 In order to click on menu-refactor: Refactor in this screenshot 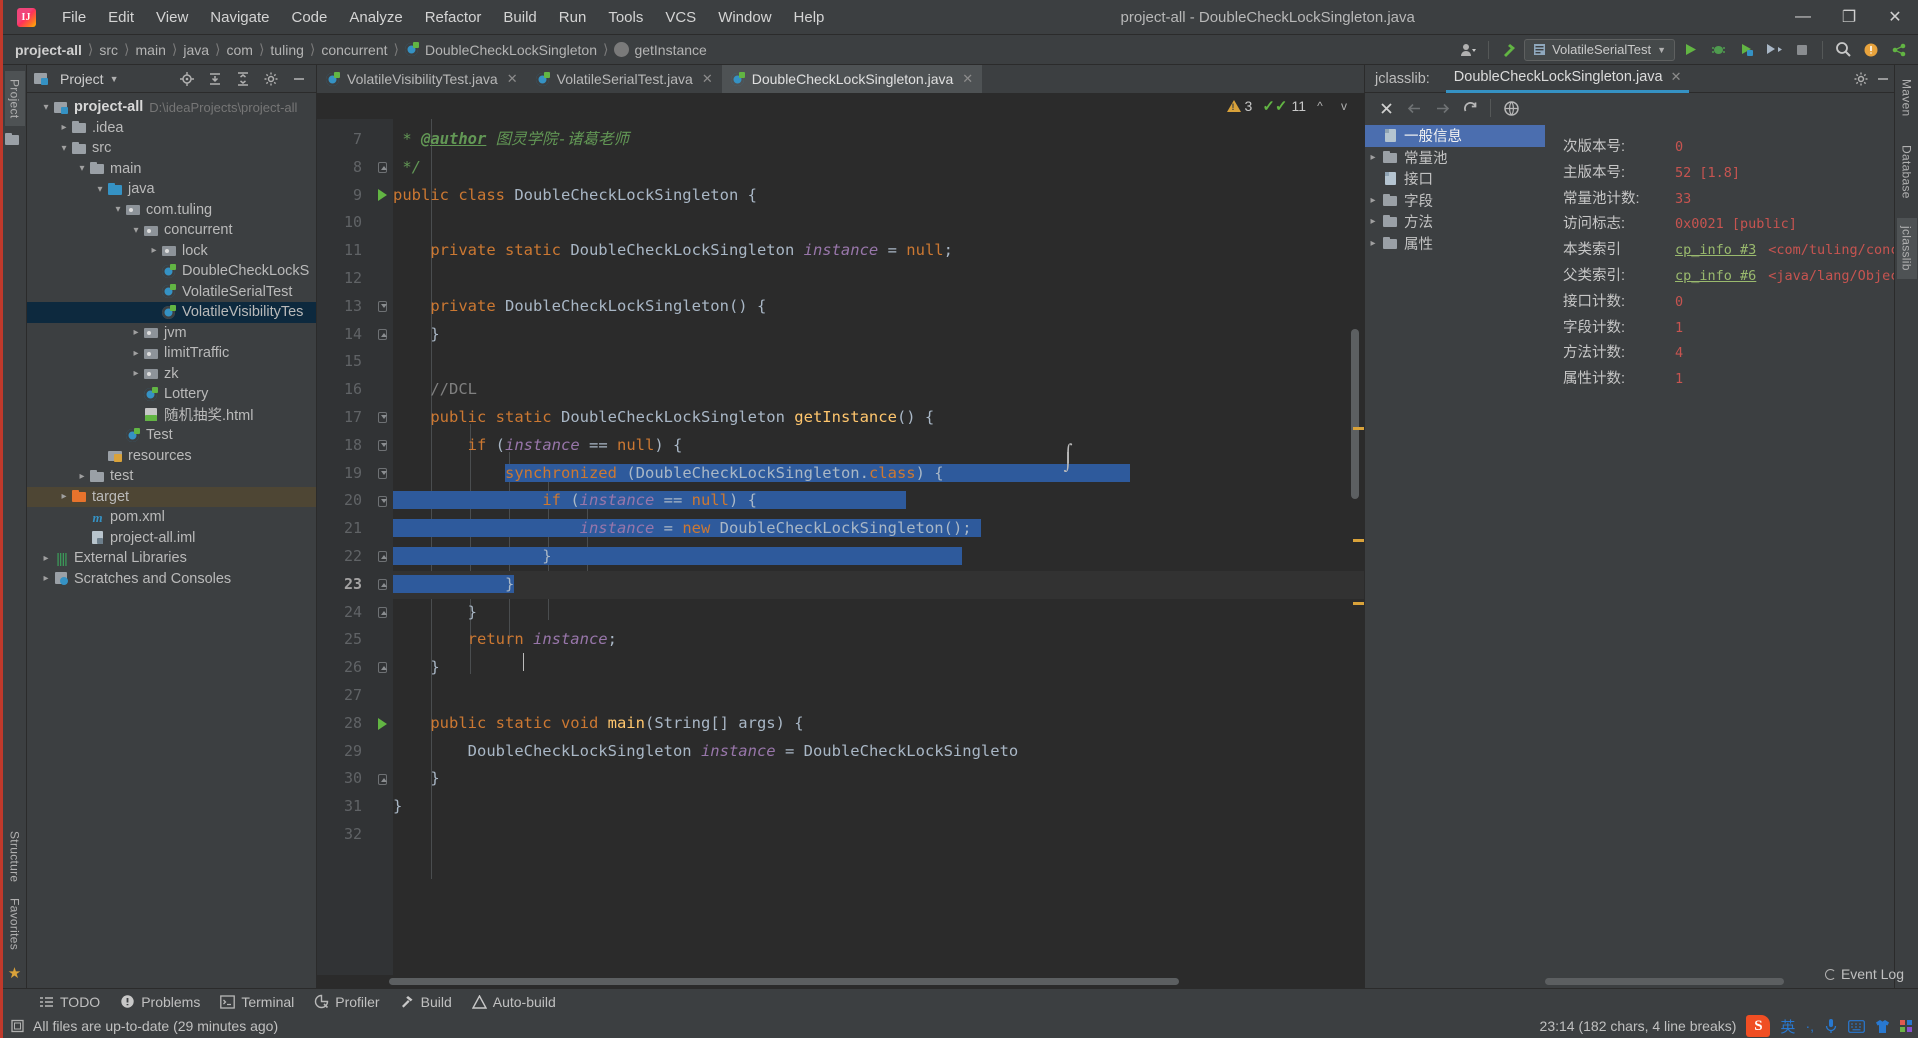, I will do `click(453, 17)`.